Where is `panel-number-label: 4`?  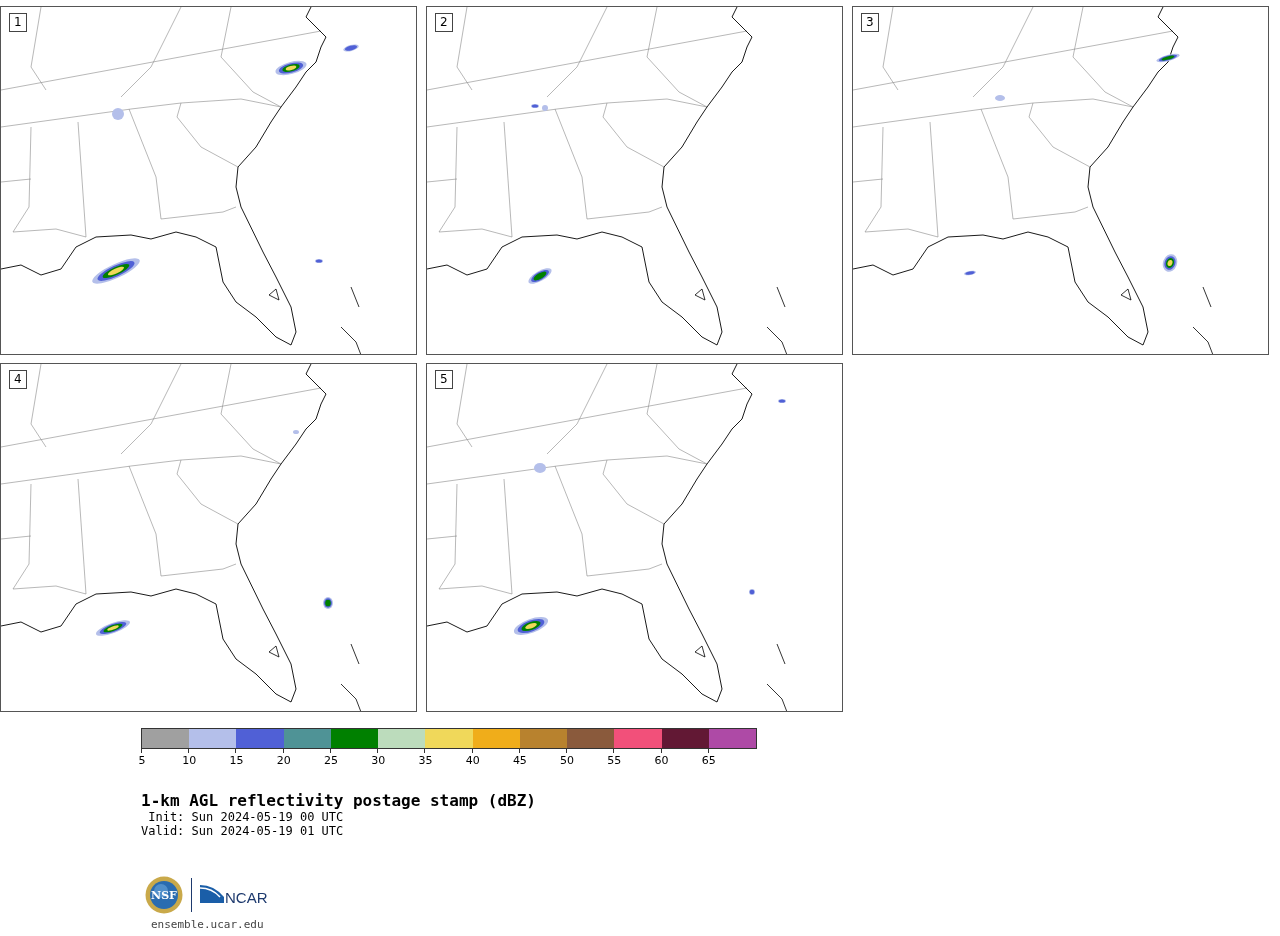
panel-number-label: 4 is located at coordinates (18, 379).